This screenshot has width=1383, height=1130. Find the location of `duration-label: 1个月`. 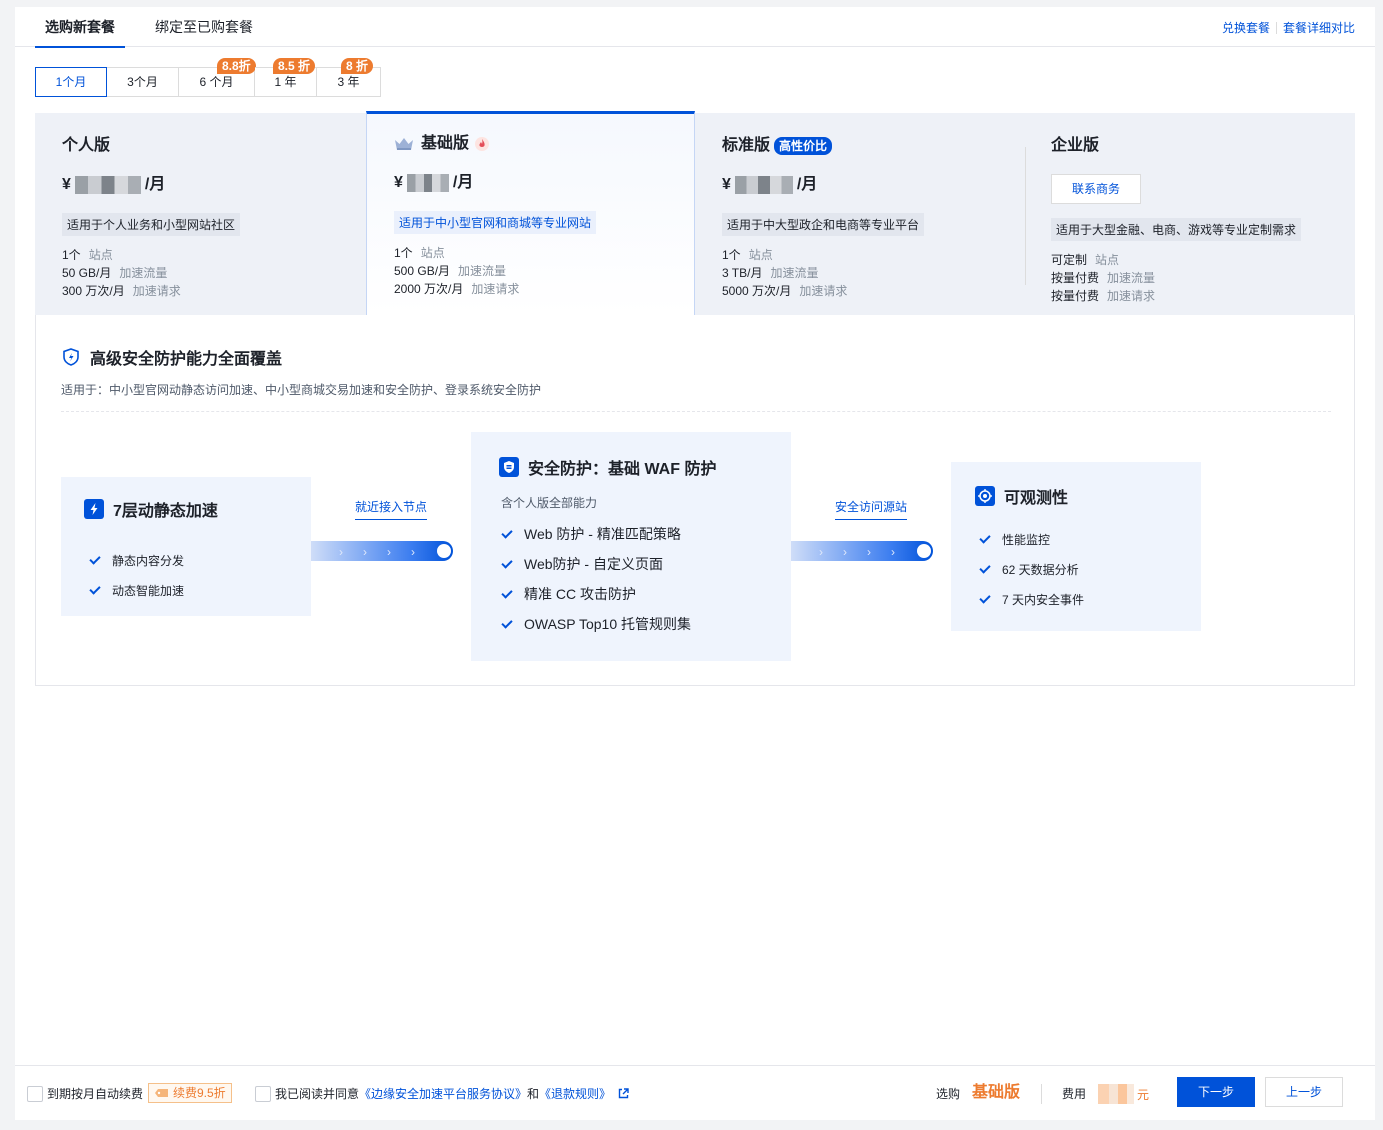

duration-label: 1个月 is located at coordinates (71, 82).